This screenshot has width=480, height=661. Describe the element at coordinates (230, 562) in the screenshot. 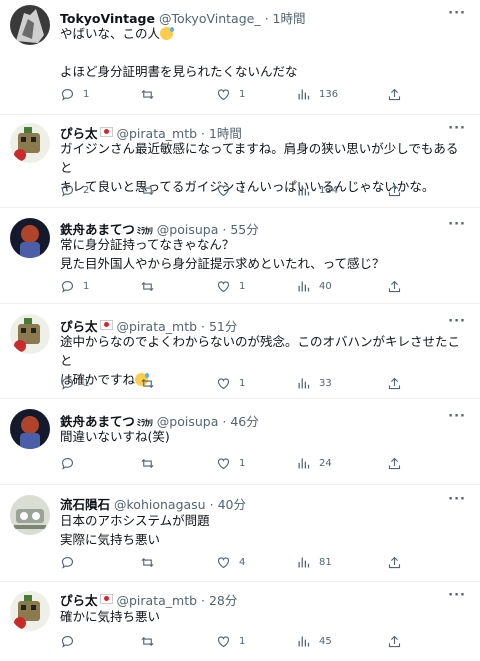

I see `like-button: 4` at that location.